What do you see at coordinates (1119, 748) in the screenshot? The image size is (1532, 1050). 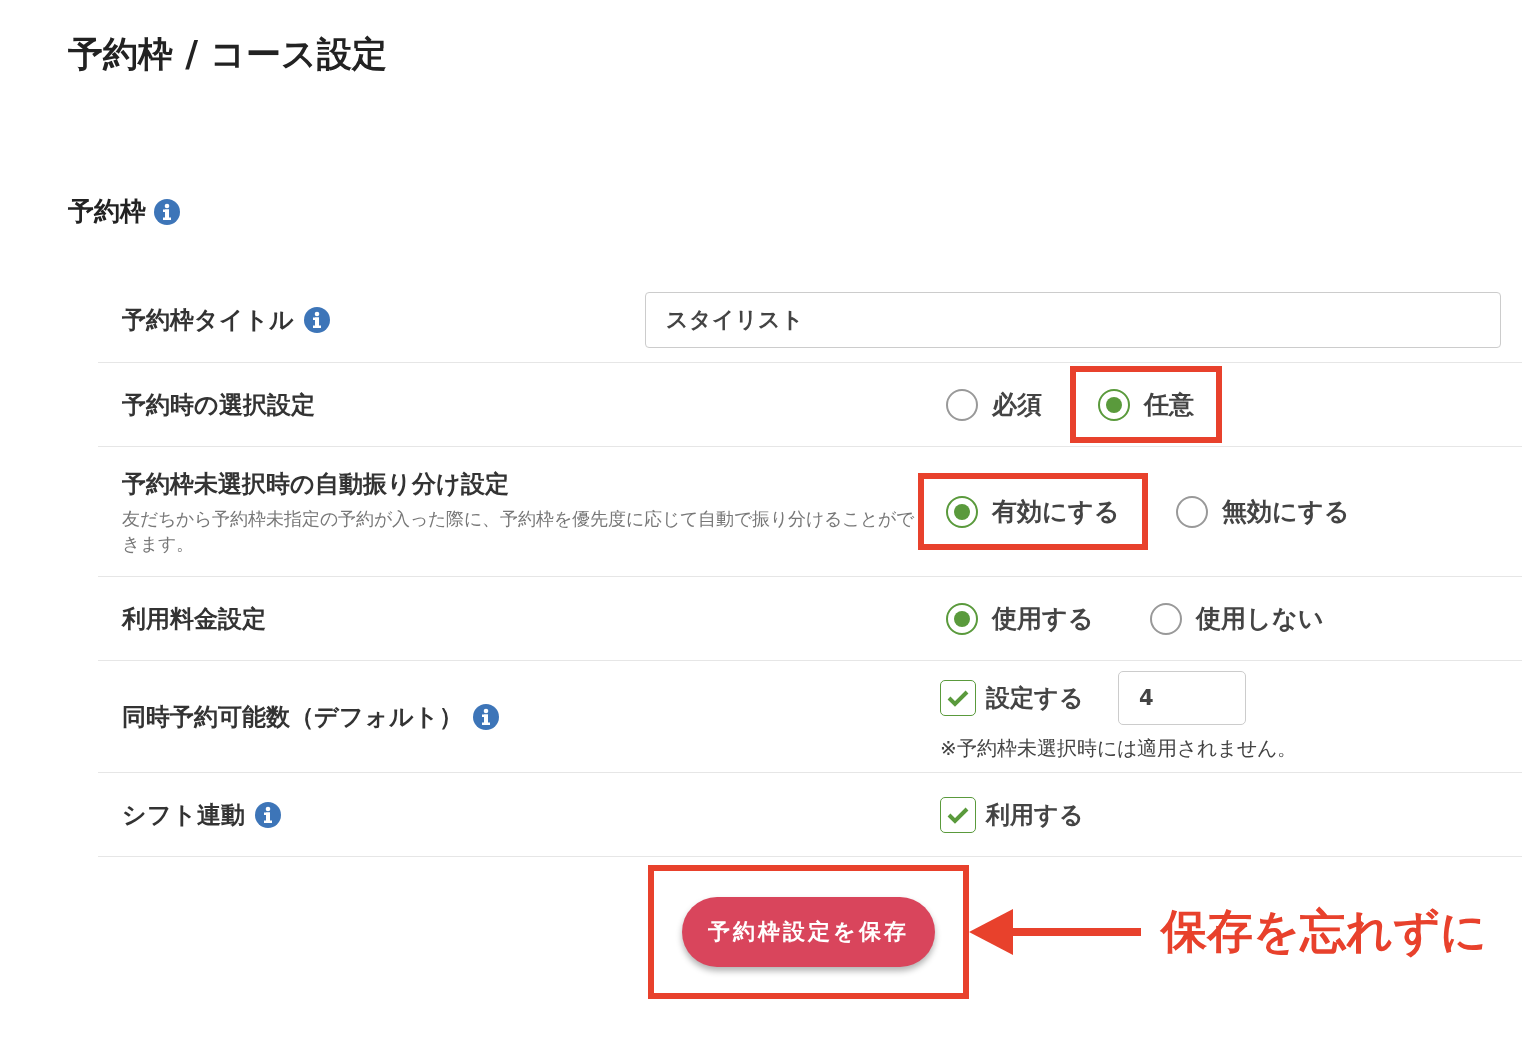 I see `note-text: ※予約枠未選択時には適用されません。` at bounding box center [1119, 748].